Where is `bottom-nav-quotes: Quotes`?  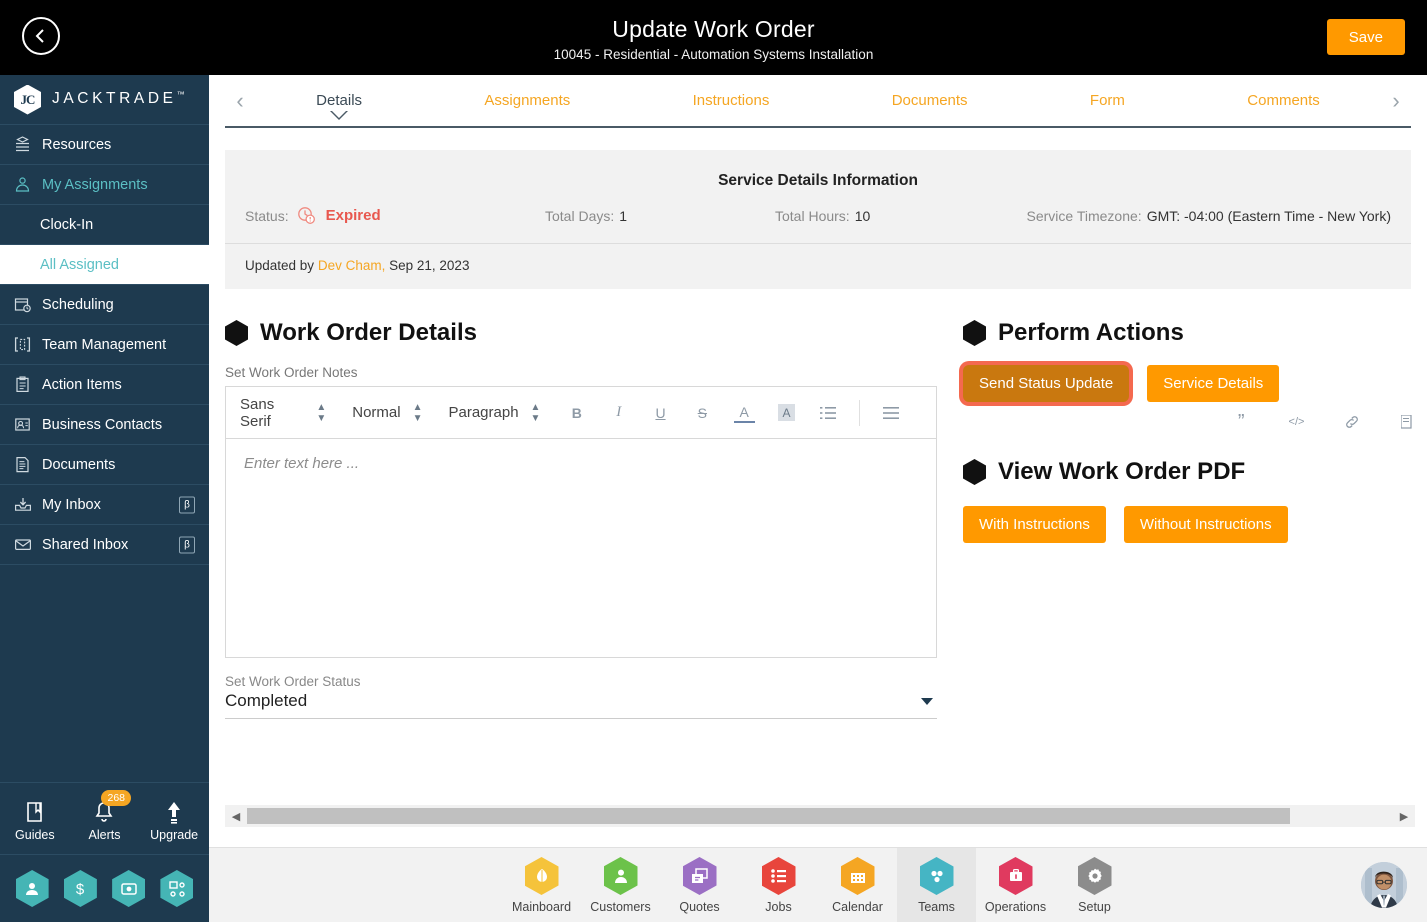
bottom-nav-quotes: Quotes is located at coordinates (699, 885).